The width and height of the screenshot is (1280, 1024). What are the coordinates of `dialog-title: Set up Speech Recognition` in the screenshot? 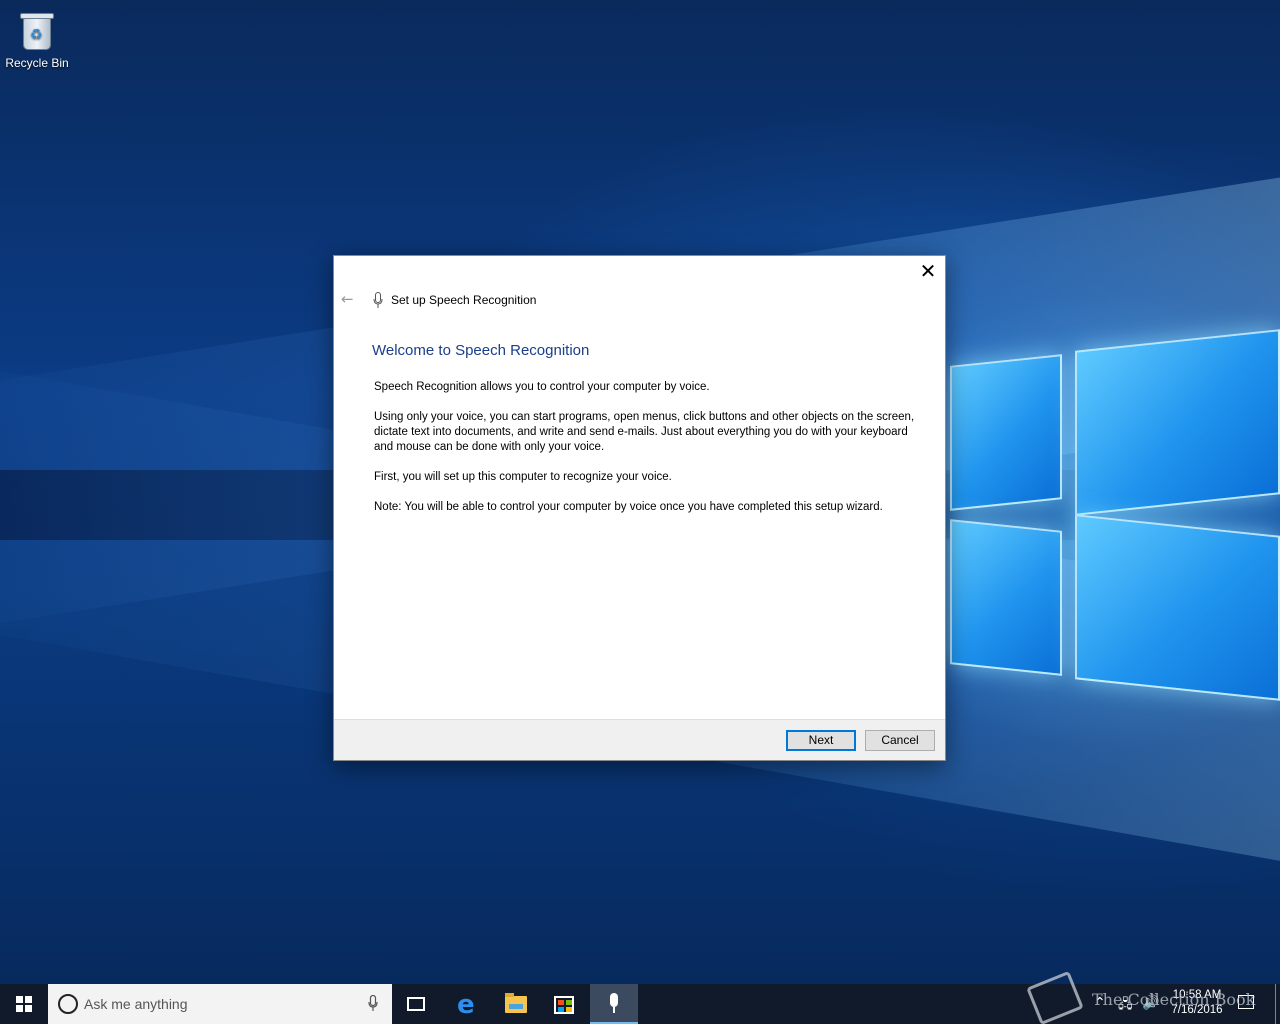 It's located at (464, 300).